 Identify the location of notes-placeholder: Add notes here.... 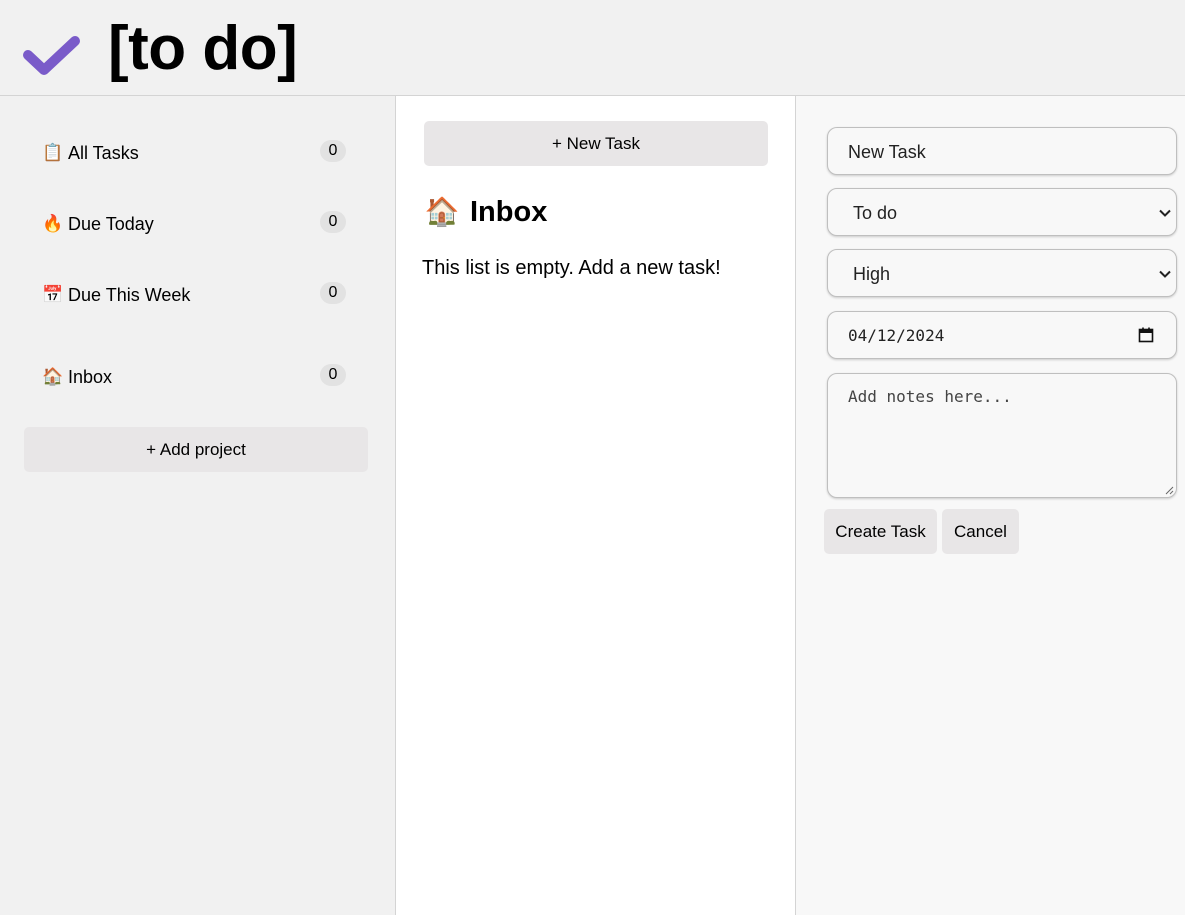
(930, 396).